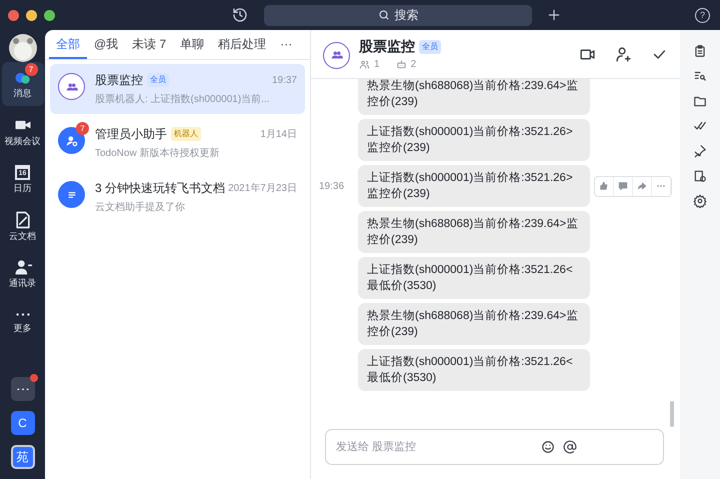 The height and width of the screenshot is (479, 720). Describe the element at coordinates (332, 187) in the screenshot. I see `message-time: 19:36` at that location.